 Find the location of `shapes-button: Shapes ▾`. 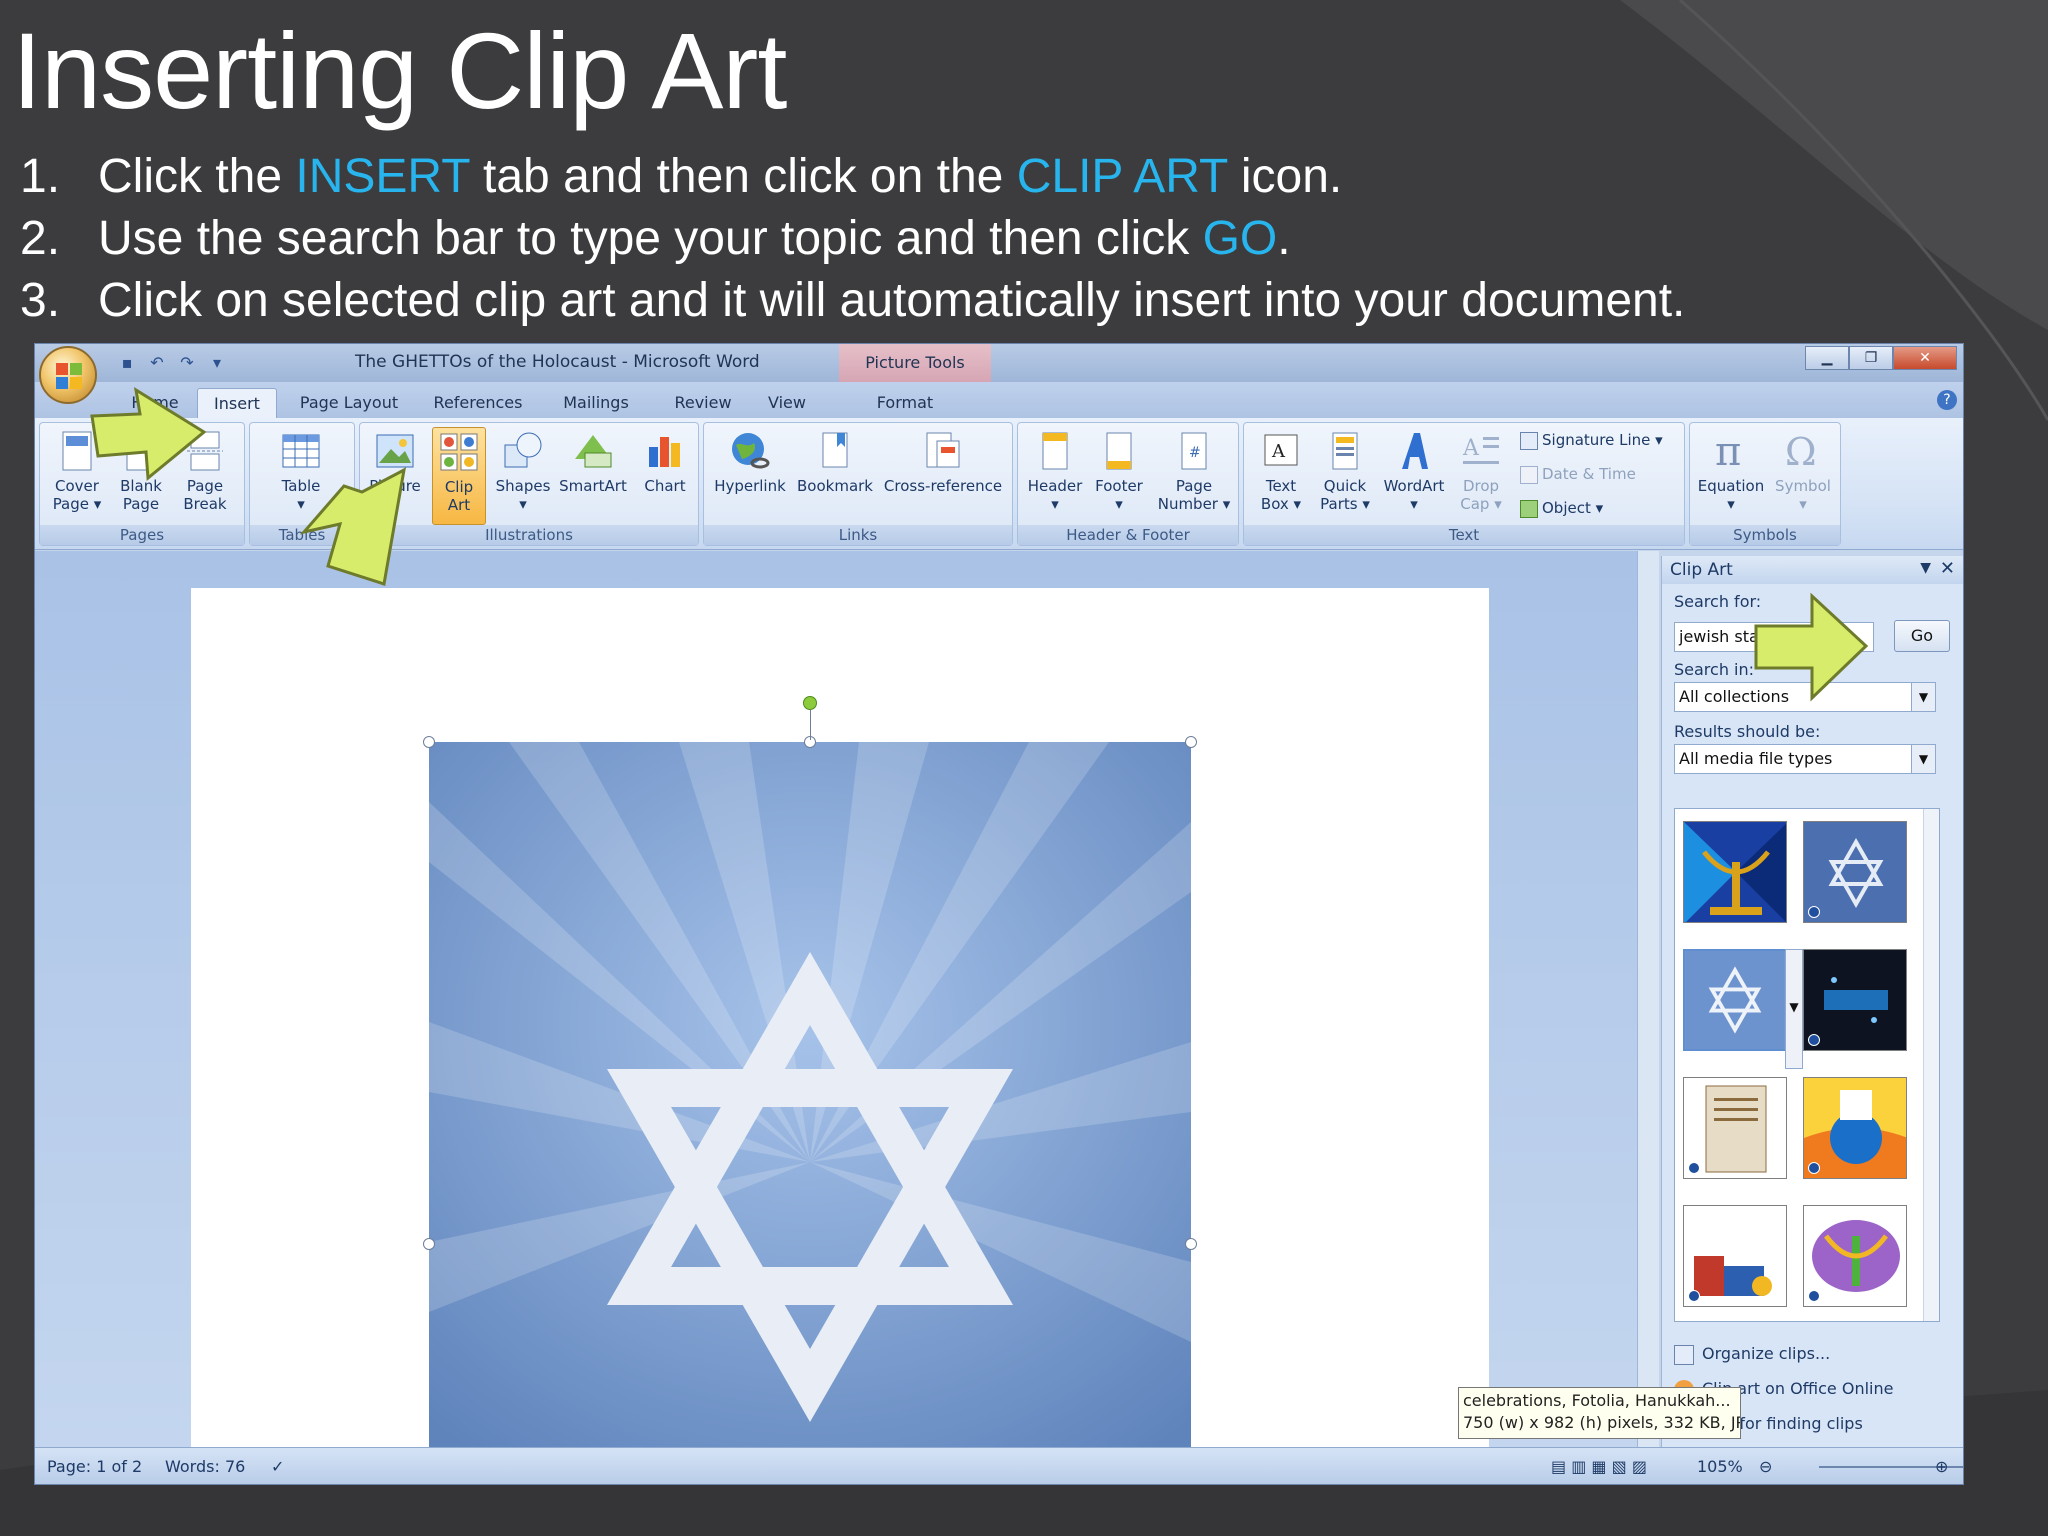

shapes-button: Shapes ▾ is located at coordinates (523, 476).